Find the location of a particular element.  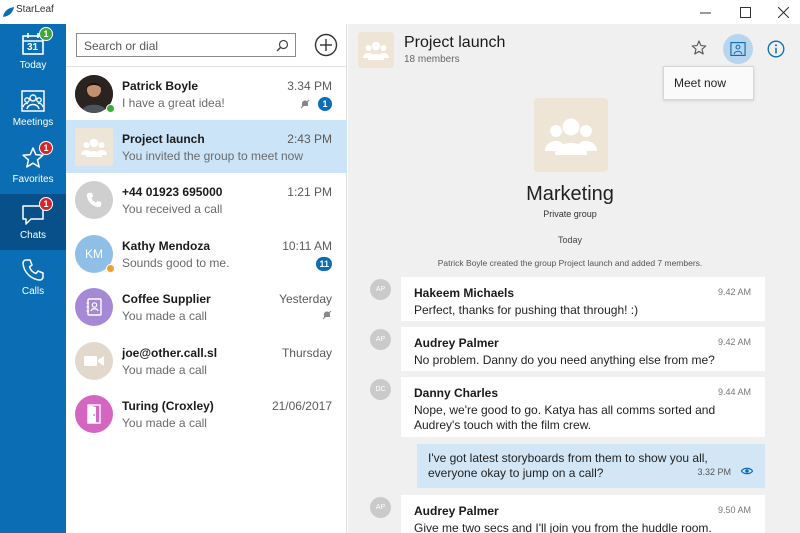

nav-item-favorites: 1 Favorites is located at coordinates (33, 166).